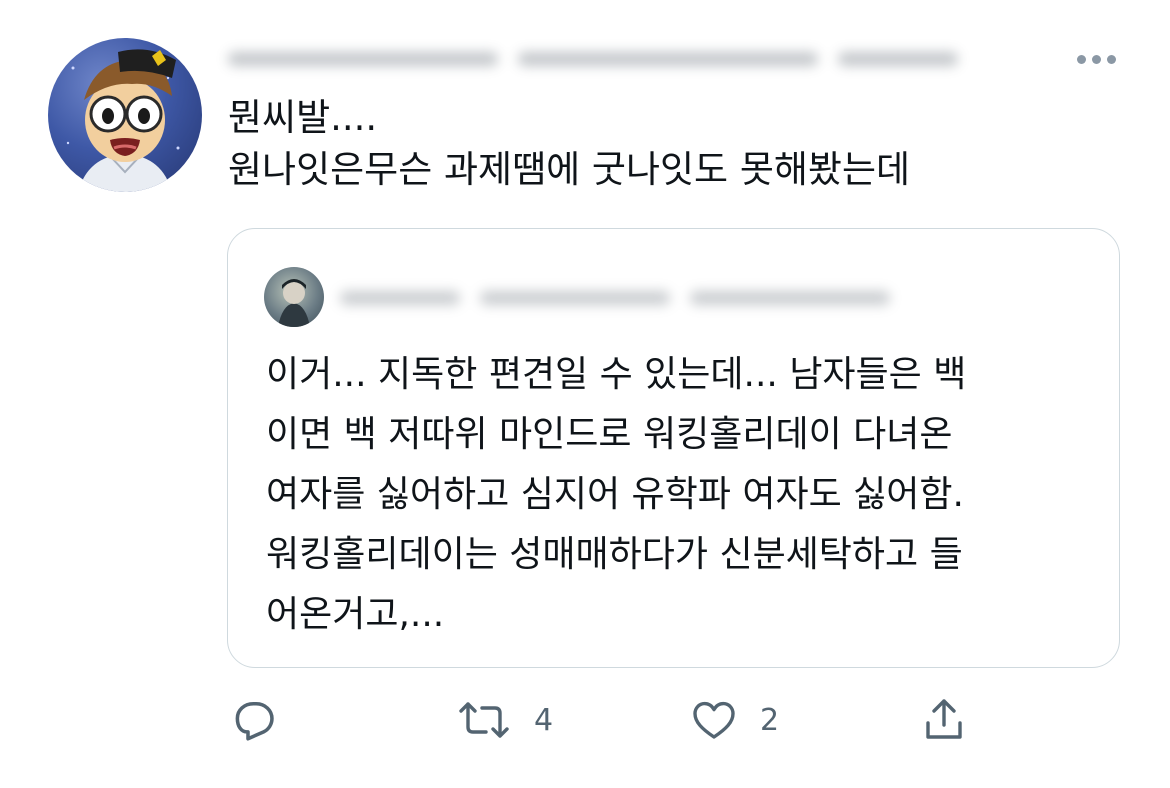 The image size is (1170, 788). What do you see at coordinates (484, 720) in the screenshot?
I see `retweet-icon` at bounding box center [484, 720].